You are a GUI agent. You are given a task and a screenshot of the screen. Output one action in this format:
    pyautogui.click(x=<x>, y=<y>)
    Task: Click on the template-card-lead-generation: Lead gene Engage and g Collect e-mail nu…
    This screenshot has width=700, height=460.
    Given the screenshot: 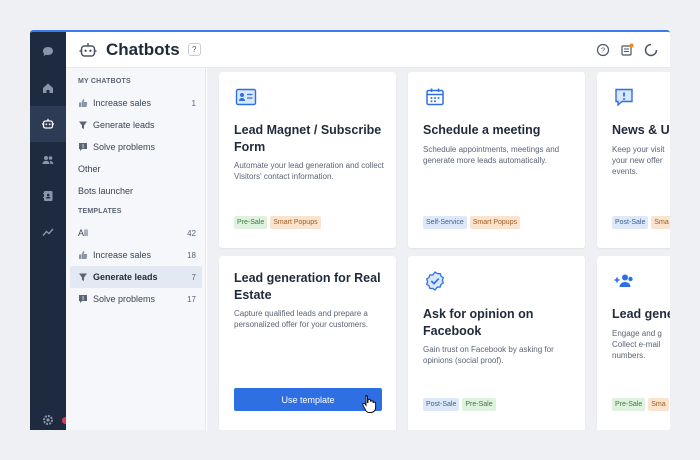 What is the action you would take?
    pyautogui.click(x=633, y=343)
    